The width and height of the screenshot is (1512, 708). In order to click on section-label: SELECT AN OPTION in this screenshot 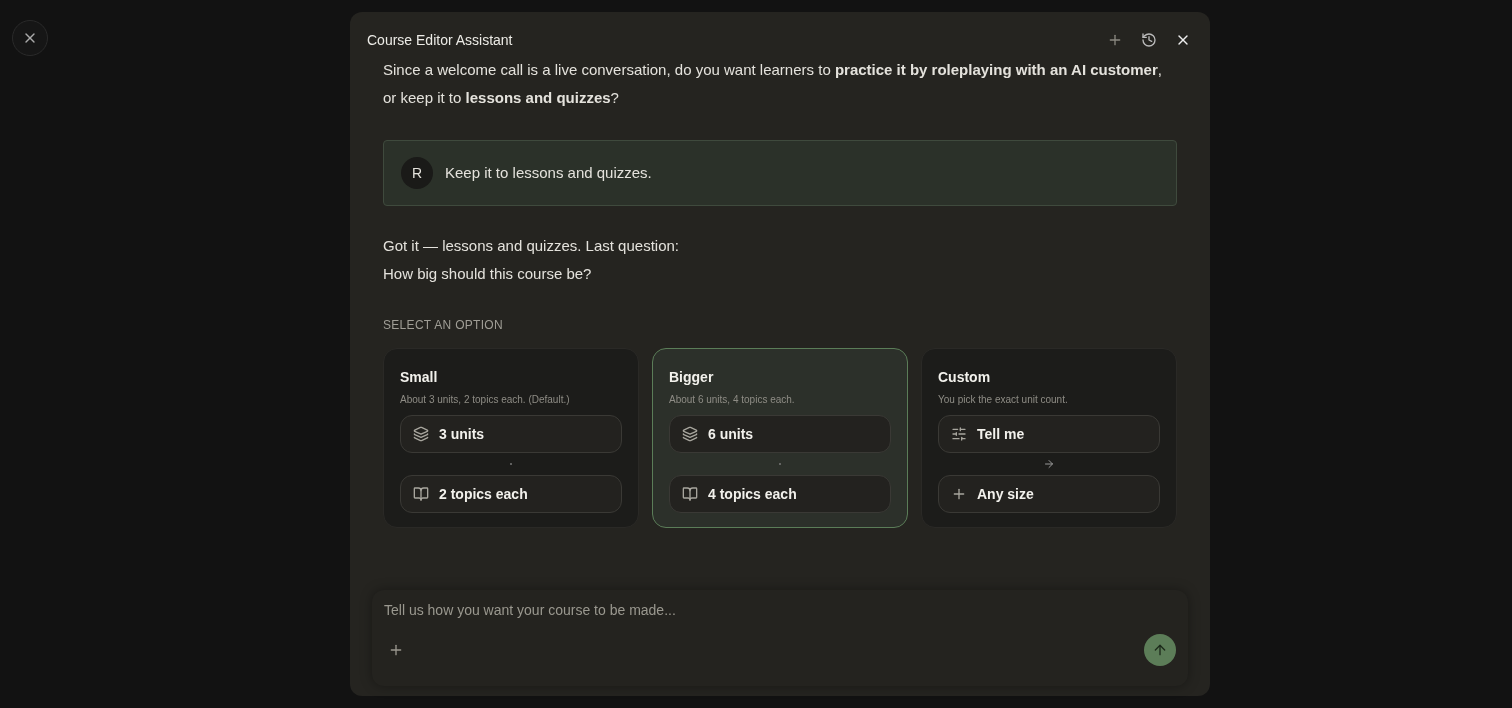, I will do `click(443, 325)`.